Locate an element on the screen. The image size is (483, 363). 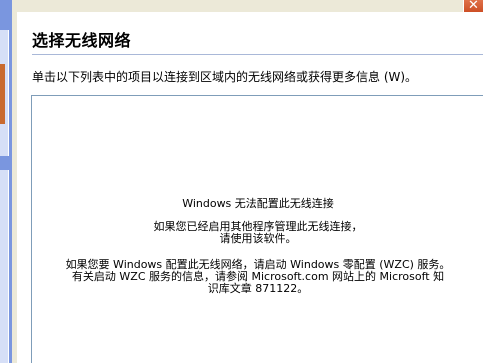
instructions-text: 单击以下列表中的项目以连接到区域内的无线网络或获得更多信息 (W)。 is located at coordinates (225, 77).